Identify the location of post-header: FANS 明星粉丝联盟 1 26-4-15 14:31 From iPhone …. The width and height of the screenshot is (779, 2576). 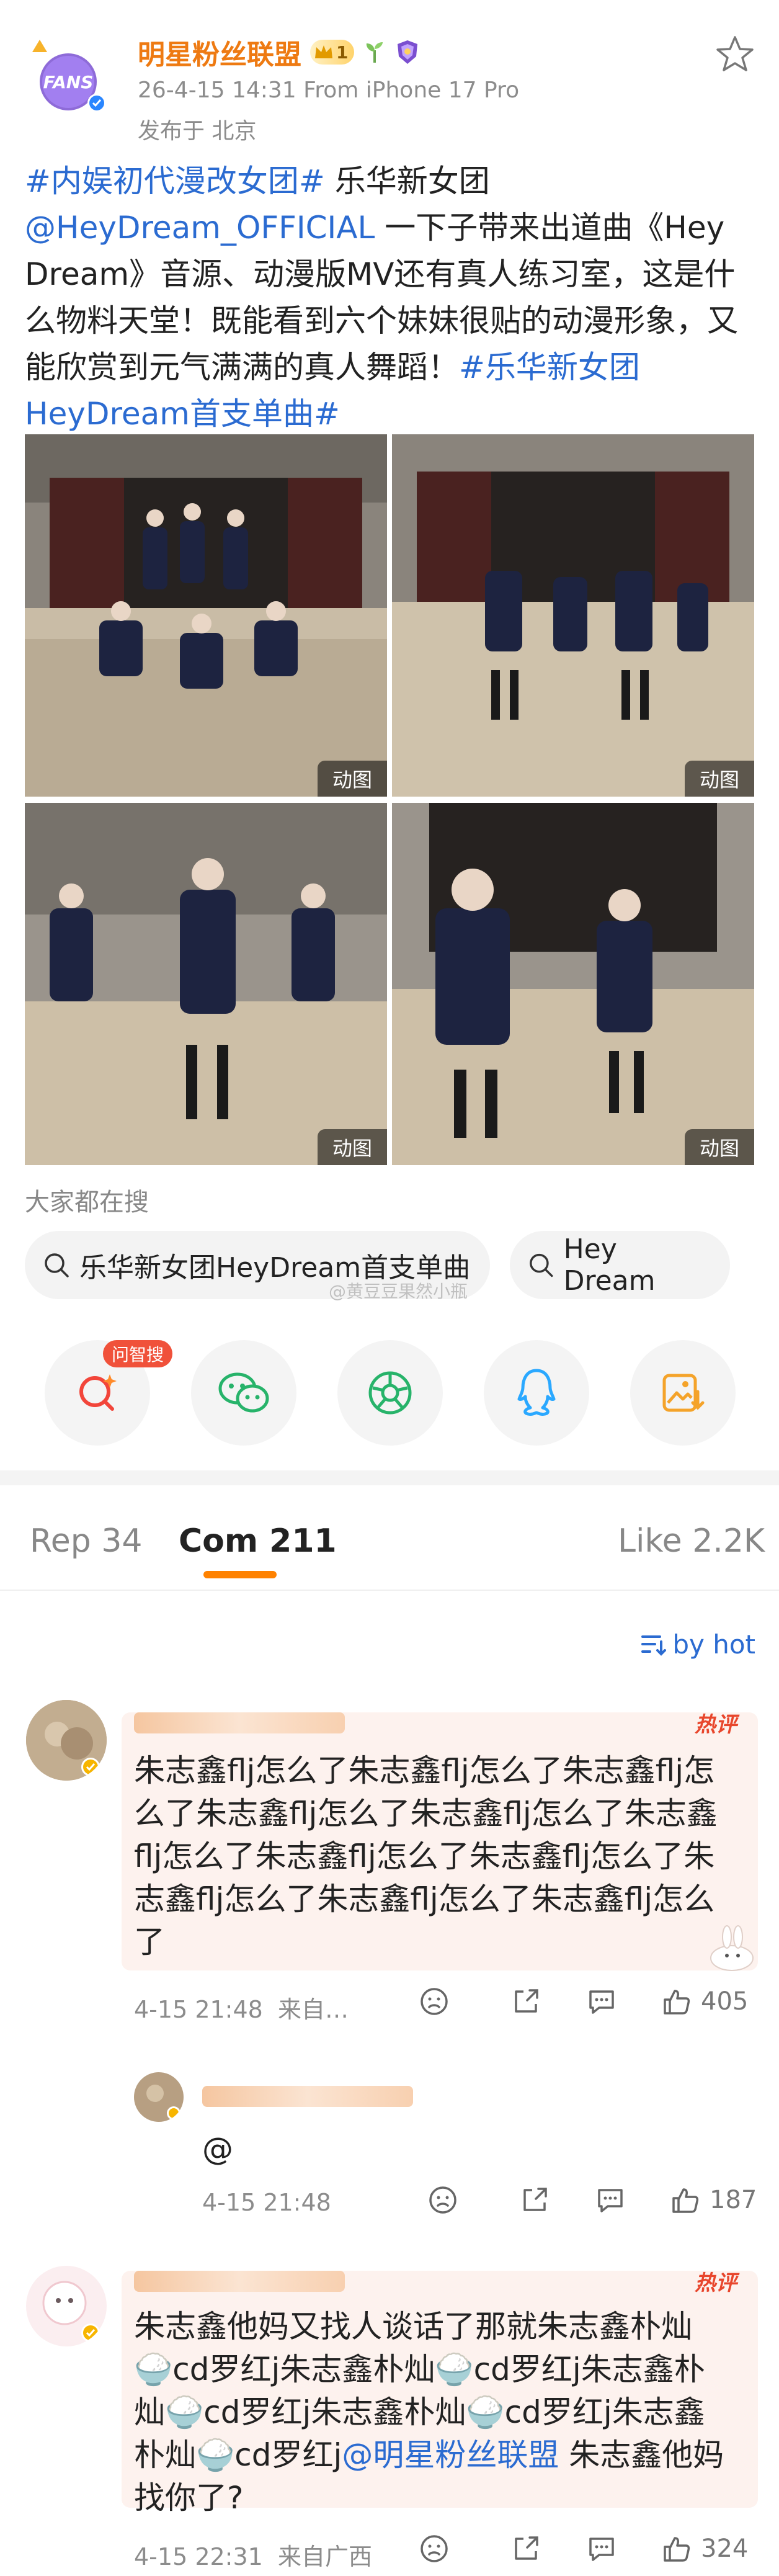
(389, 80).